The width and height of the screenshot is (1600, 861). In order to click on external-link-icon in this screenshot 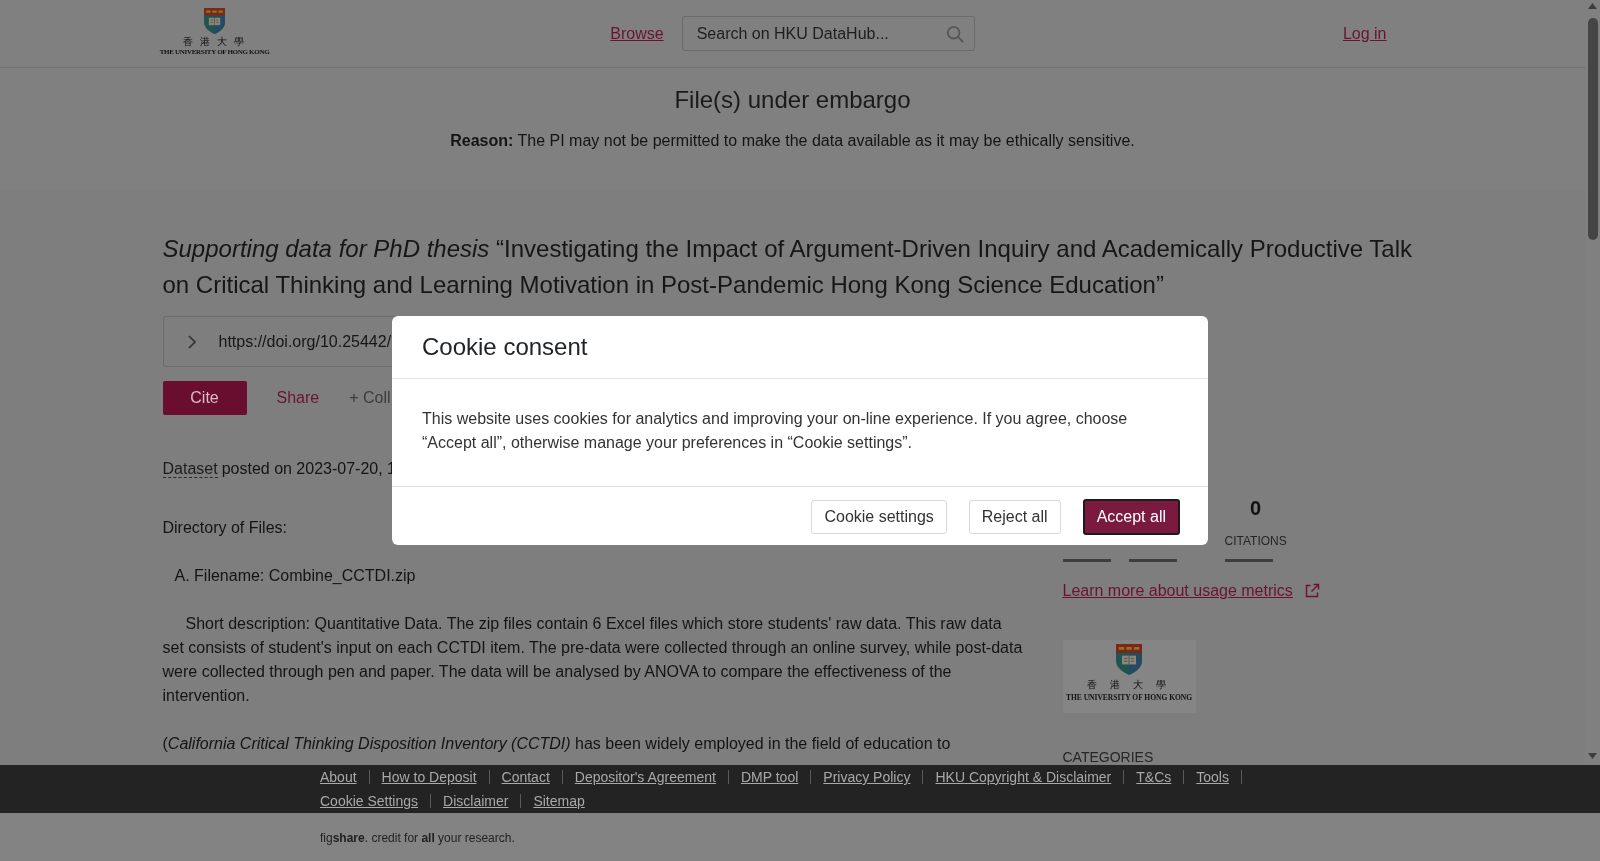, I will do `click(1311, 591)`.